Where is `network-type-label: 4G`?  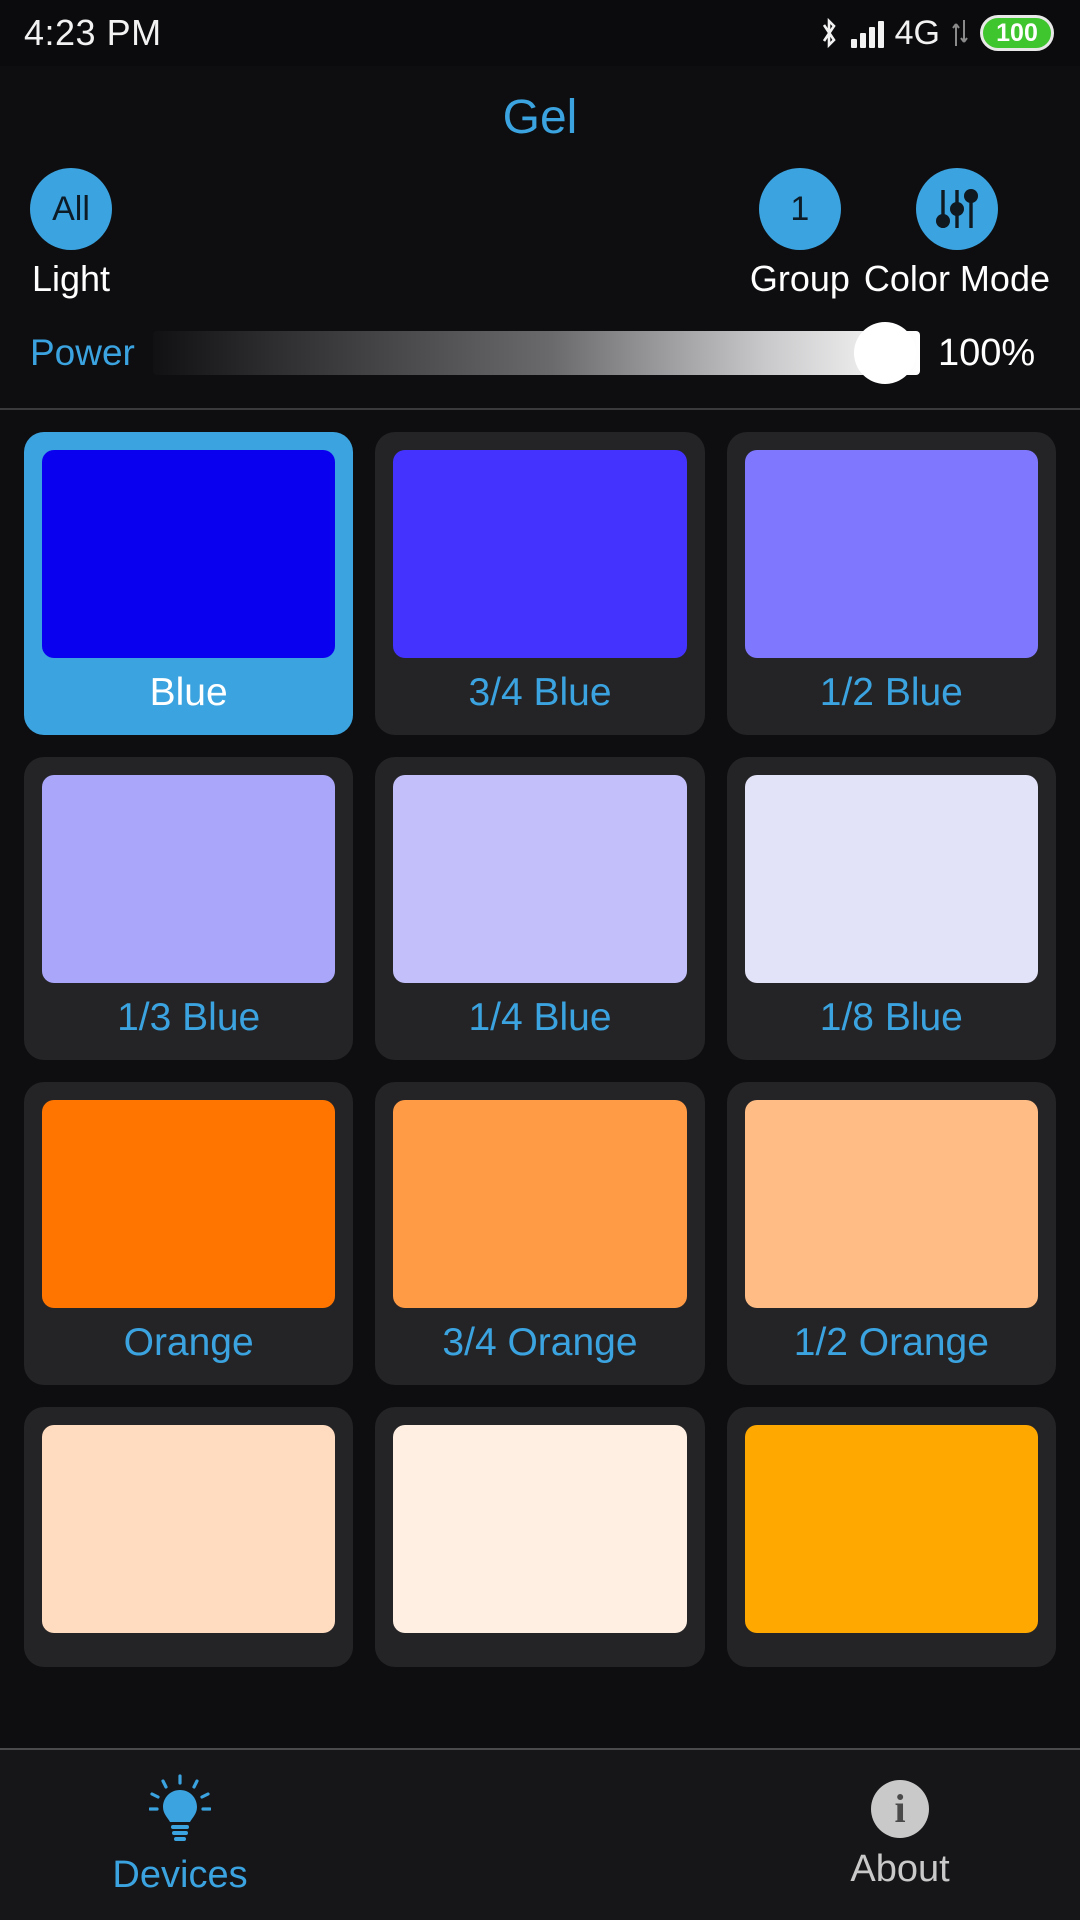
network-type-label: 4G is located at coordinates (917, 32).